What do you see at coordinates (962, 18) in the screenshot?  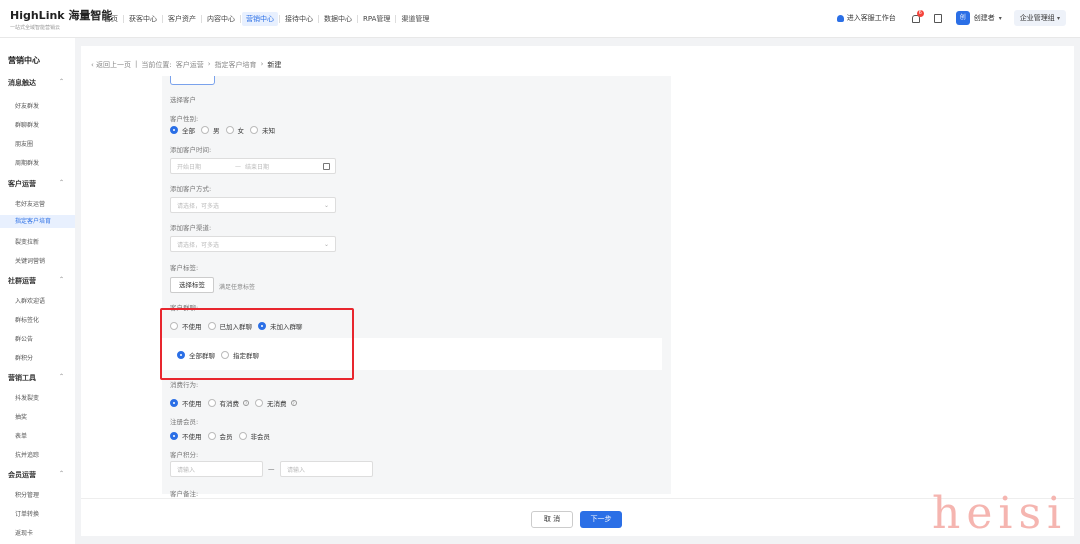 I see `avatar: 创` at bounding box center [962, 18].